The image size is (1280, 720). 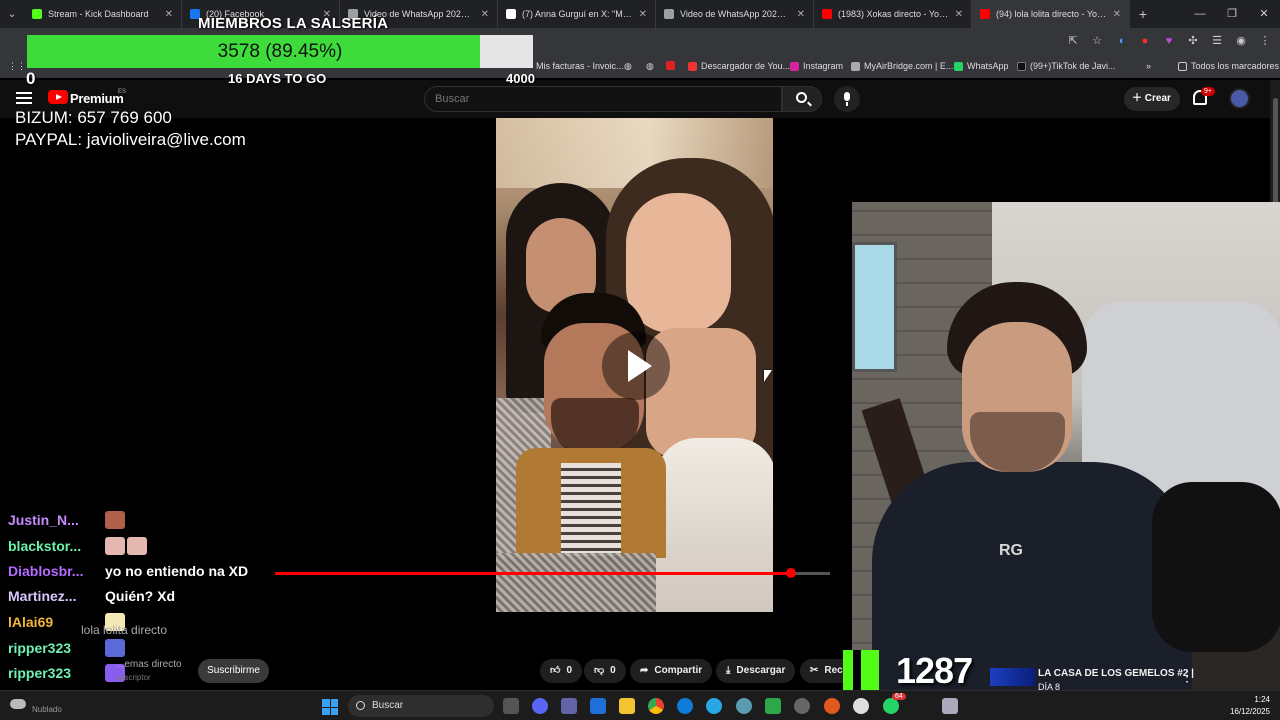 I want to click on download-button: ⤓ Descargar, so click(x=756, y=671).